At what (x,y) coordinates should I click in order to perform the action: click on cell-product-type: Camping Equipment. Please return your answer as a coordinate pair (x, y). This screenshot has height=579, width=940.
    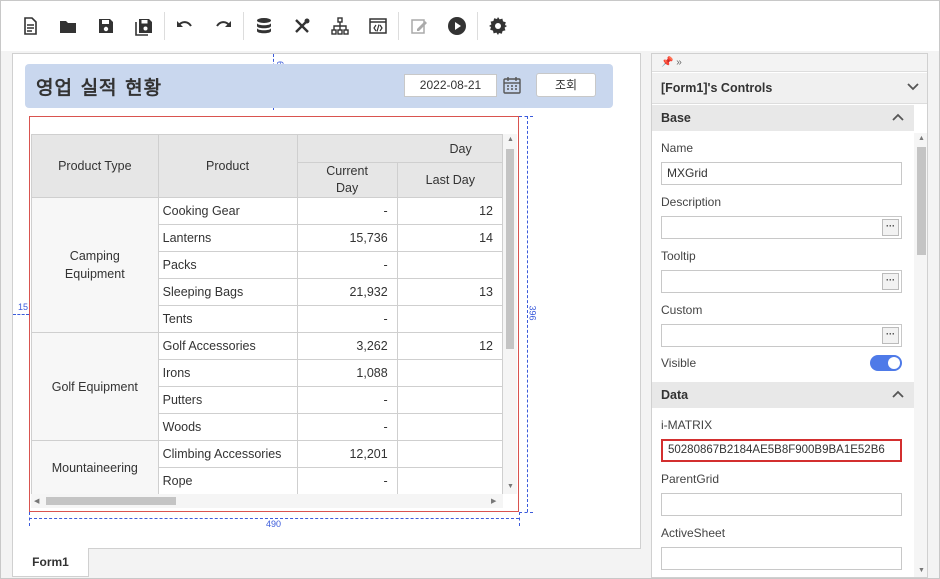
    Looking at the image, I should click on (95, 265).